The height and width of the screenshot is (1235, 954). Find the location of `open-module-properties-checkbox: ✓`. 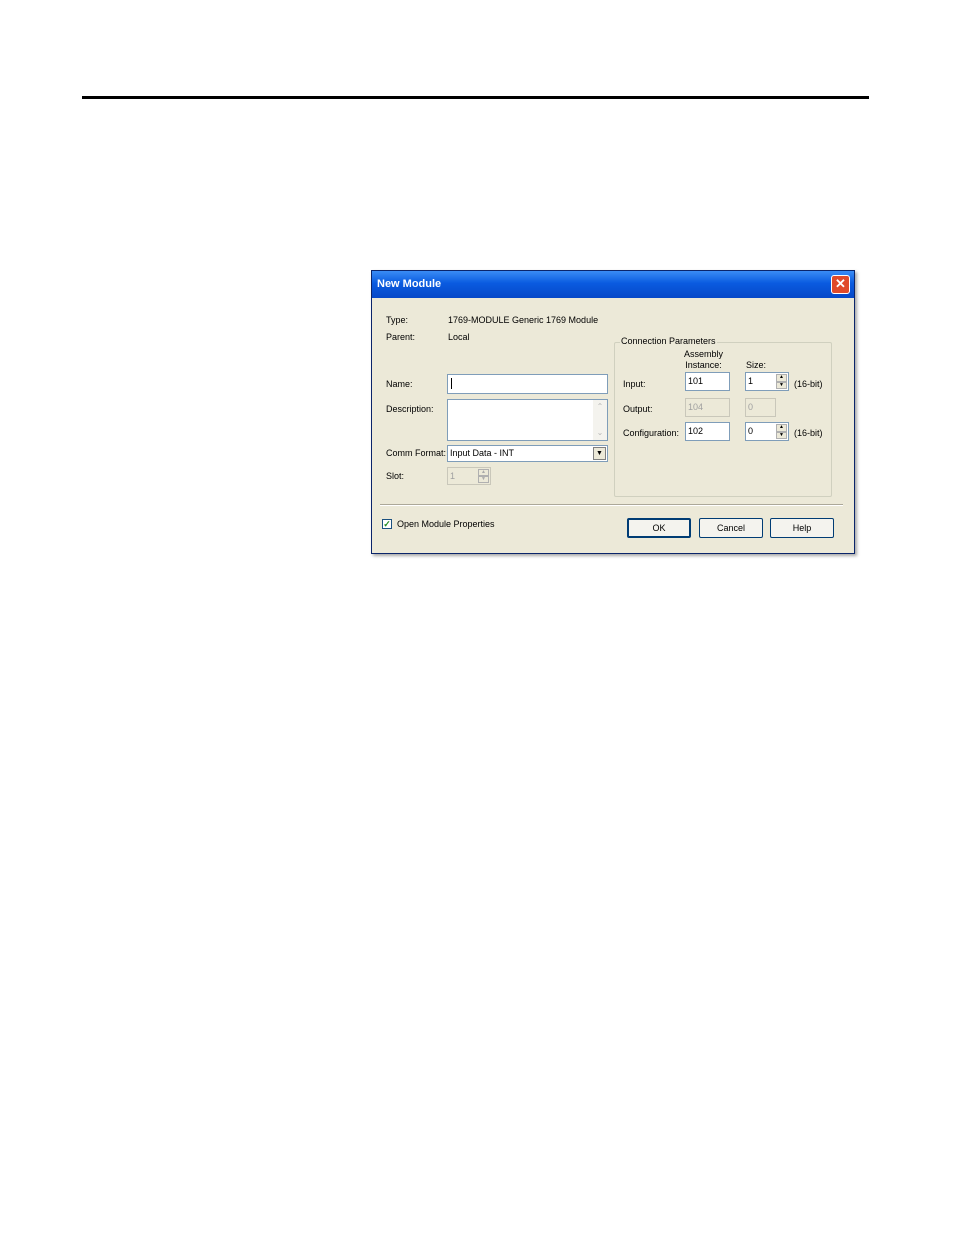

open-module-properties-checkbox: ✓ is located at coordinates (387, 524).